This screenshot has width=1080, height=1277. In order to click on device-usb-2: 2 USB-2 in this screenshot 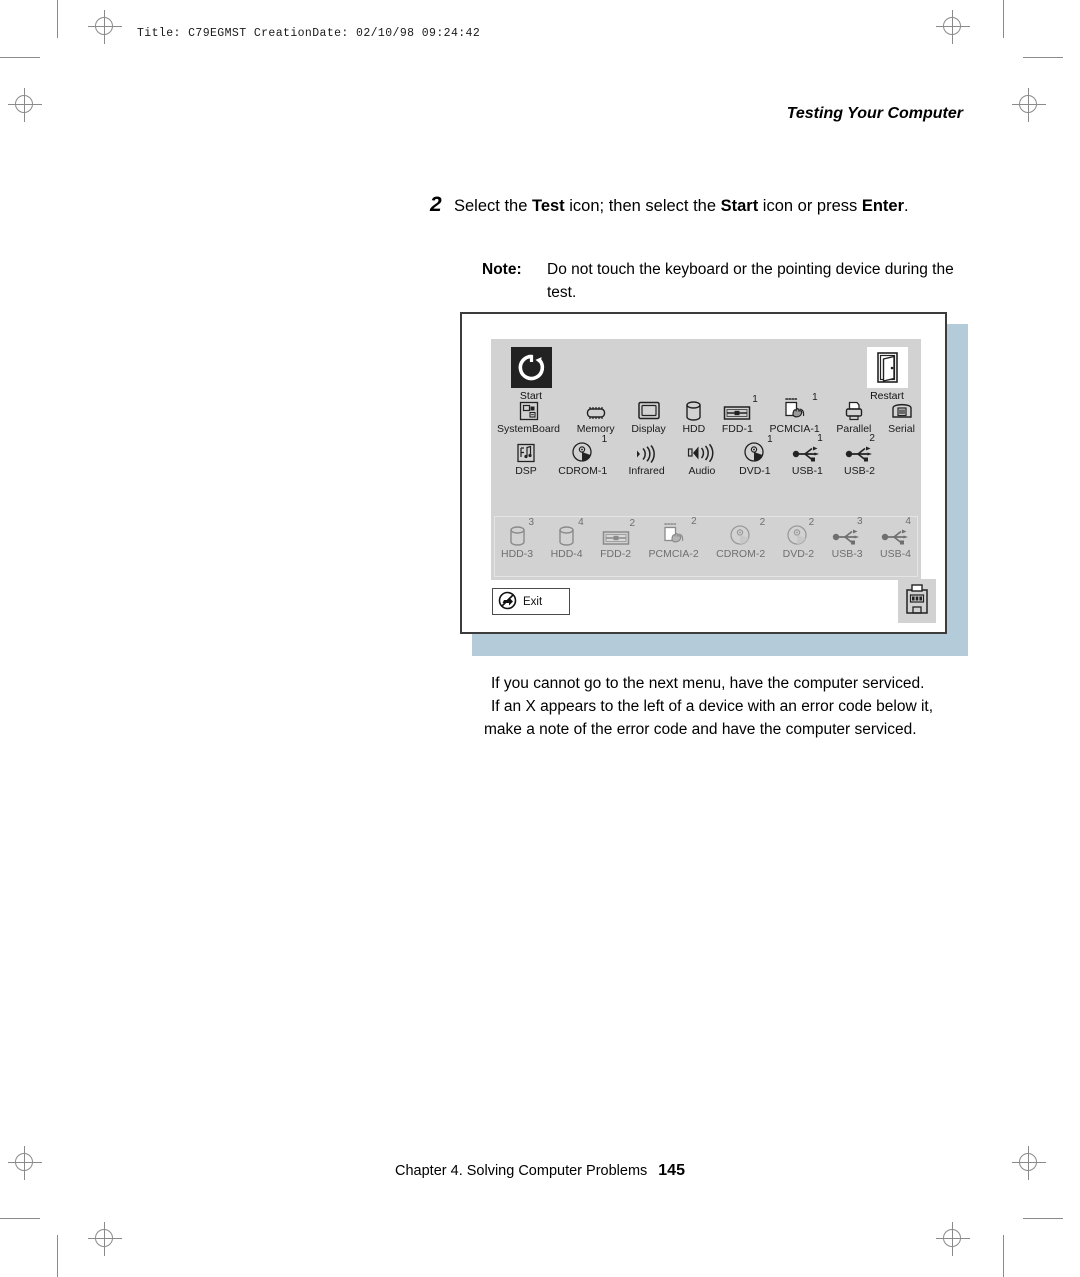, I will do `click(859, 456)`.